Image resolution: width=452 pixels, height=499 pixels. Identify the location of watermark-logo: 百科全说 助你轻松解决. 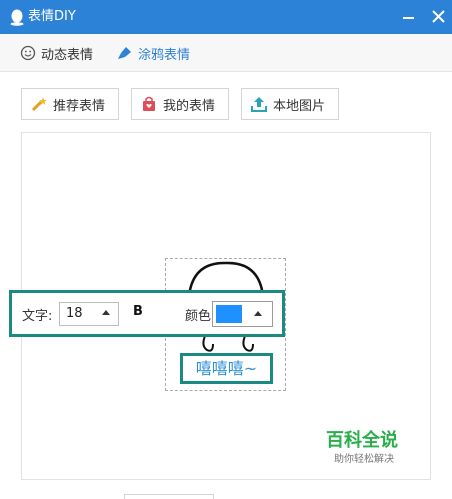
(374, 451).